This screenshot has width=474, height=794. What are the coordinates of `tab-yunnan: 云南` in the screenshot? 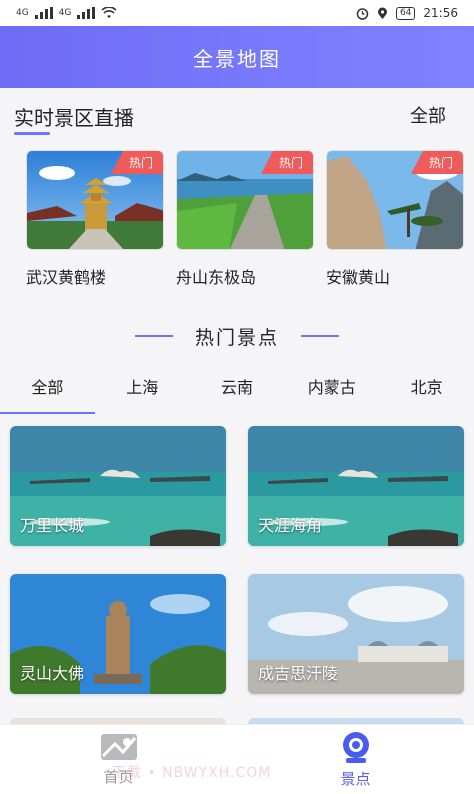 It's located at (237, 392).